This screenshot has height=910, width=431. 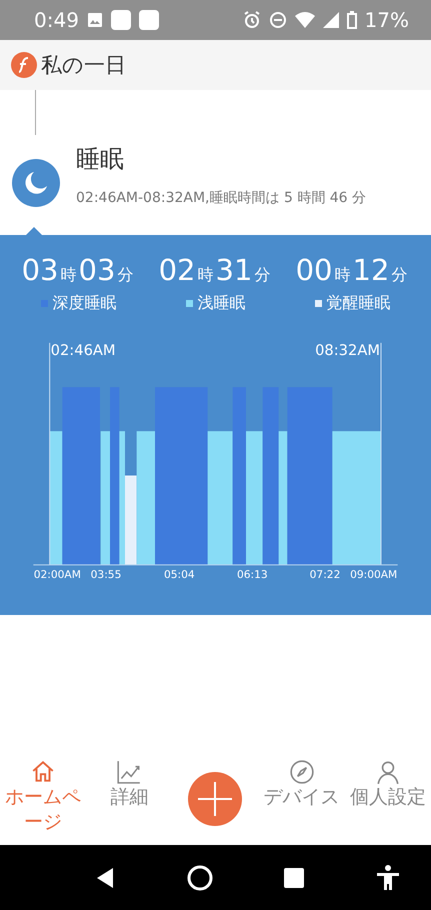 What do you see at coordinates (83, 351) in the screenshot?
I see `start-time-label: 02:46AM` at bounding box center [83, 351].